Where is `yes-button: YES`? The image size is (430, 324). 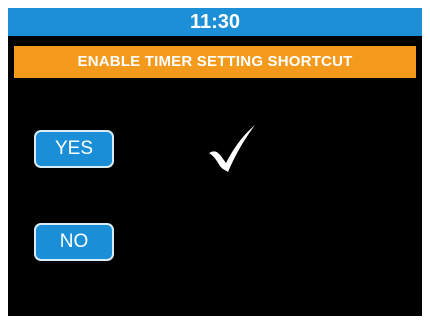
yes-button: YES is located at coordinates (74, 149).